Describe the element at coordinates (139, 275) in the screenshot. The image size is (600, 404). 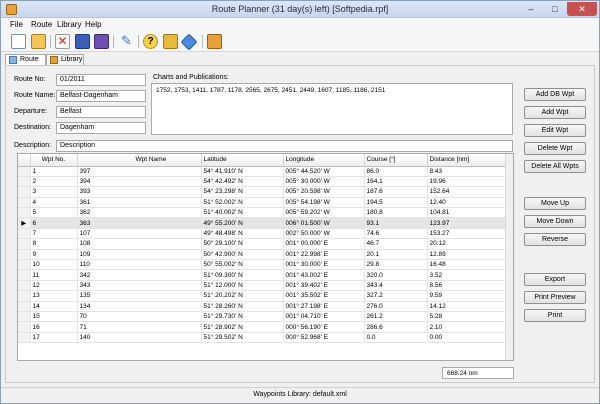
I see `table-cell: 342` at that location.